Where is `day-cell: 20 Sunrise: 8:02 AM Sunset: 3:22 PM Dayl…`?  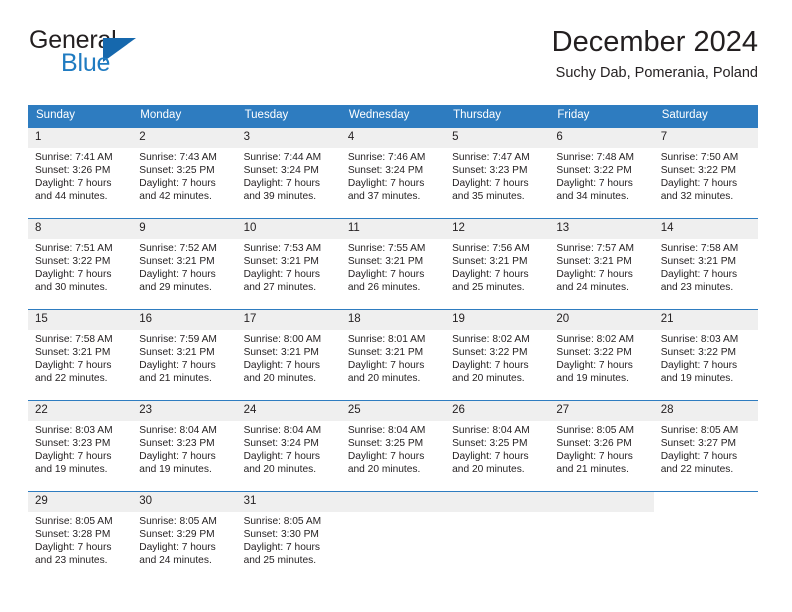 day-cell: 20 Sunrise: 8:02 AM Sunset: 3:22 PM Dayl… is located at coordinates (601, 354).